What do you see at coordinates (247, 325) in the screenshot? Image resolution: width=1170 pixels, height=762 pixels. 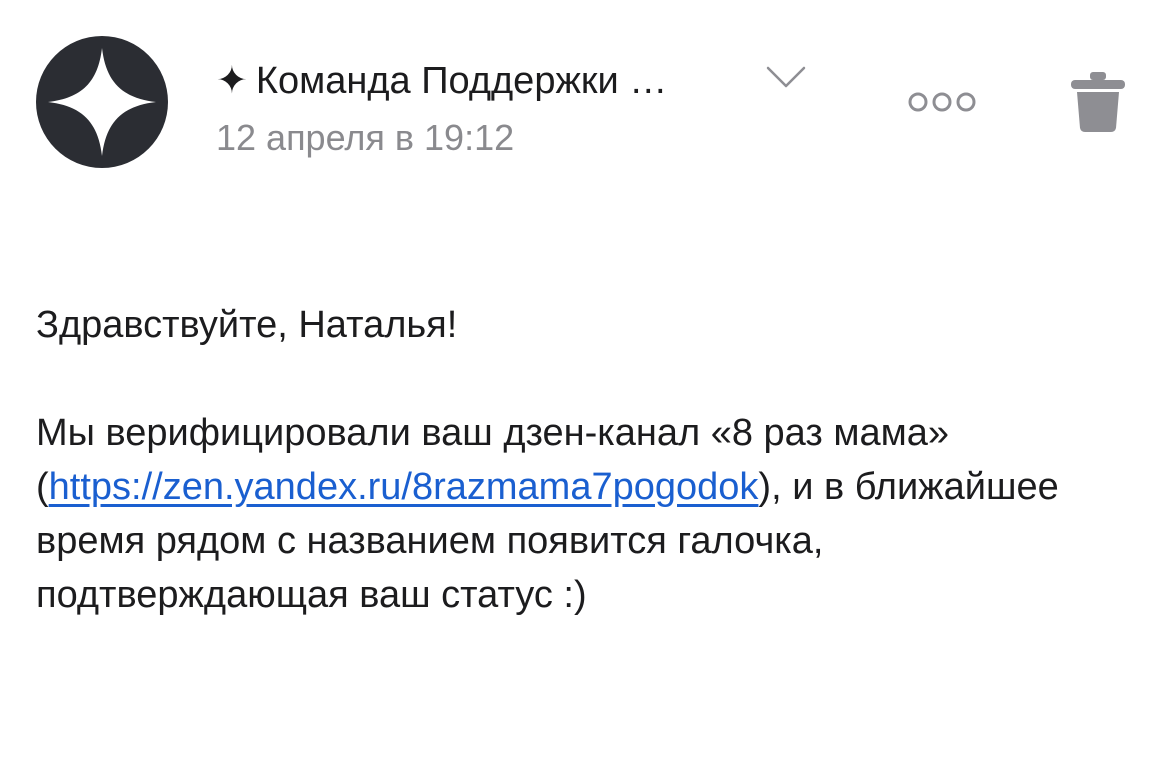 I see `greeting-text: Здравствуйте, Наталья!` at bounding box center [247, 325].